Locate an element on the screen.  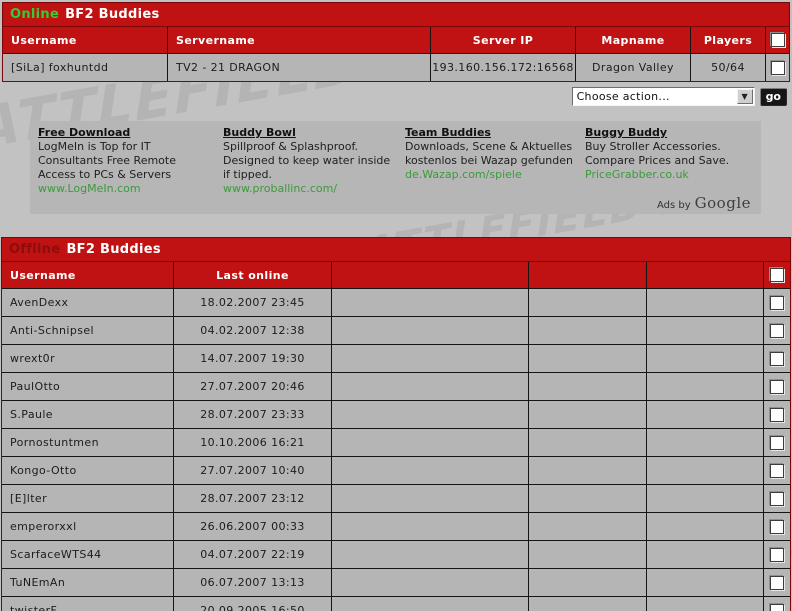
ad-title-link: Team Buddies is located at coordinates (448, 133).